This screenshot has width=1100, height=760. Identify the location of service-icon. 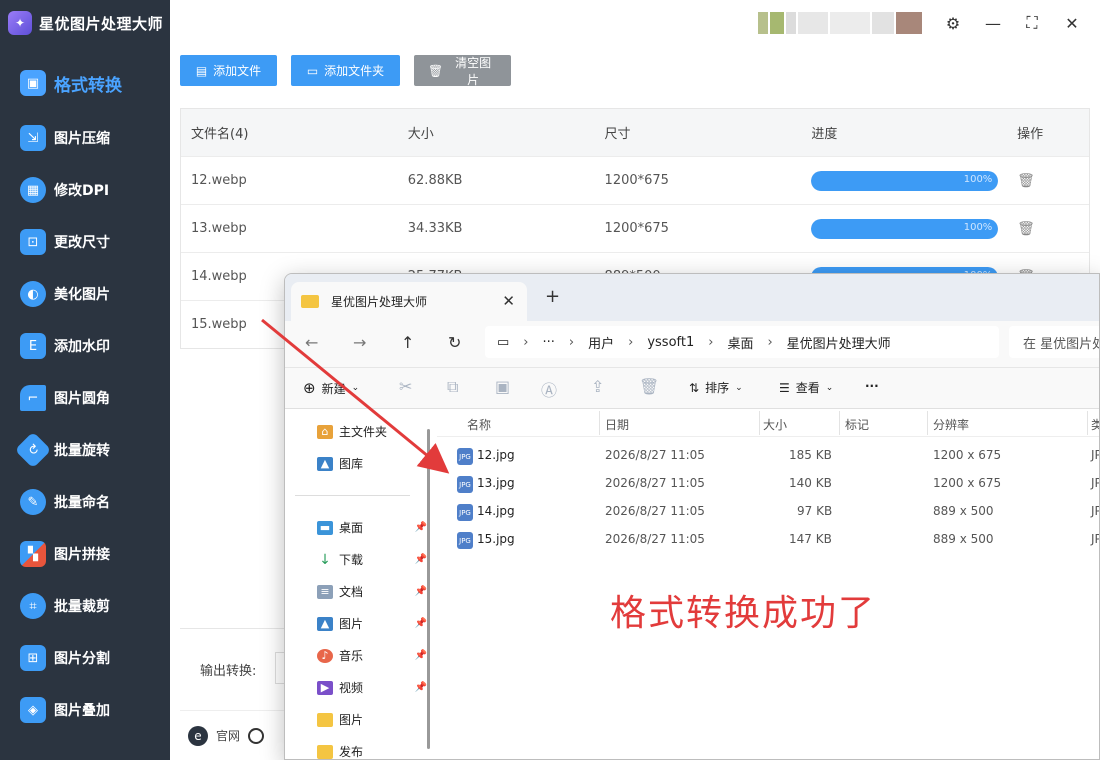
(256, 735).